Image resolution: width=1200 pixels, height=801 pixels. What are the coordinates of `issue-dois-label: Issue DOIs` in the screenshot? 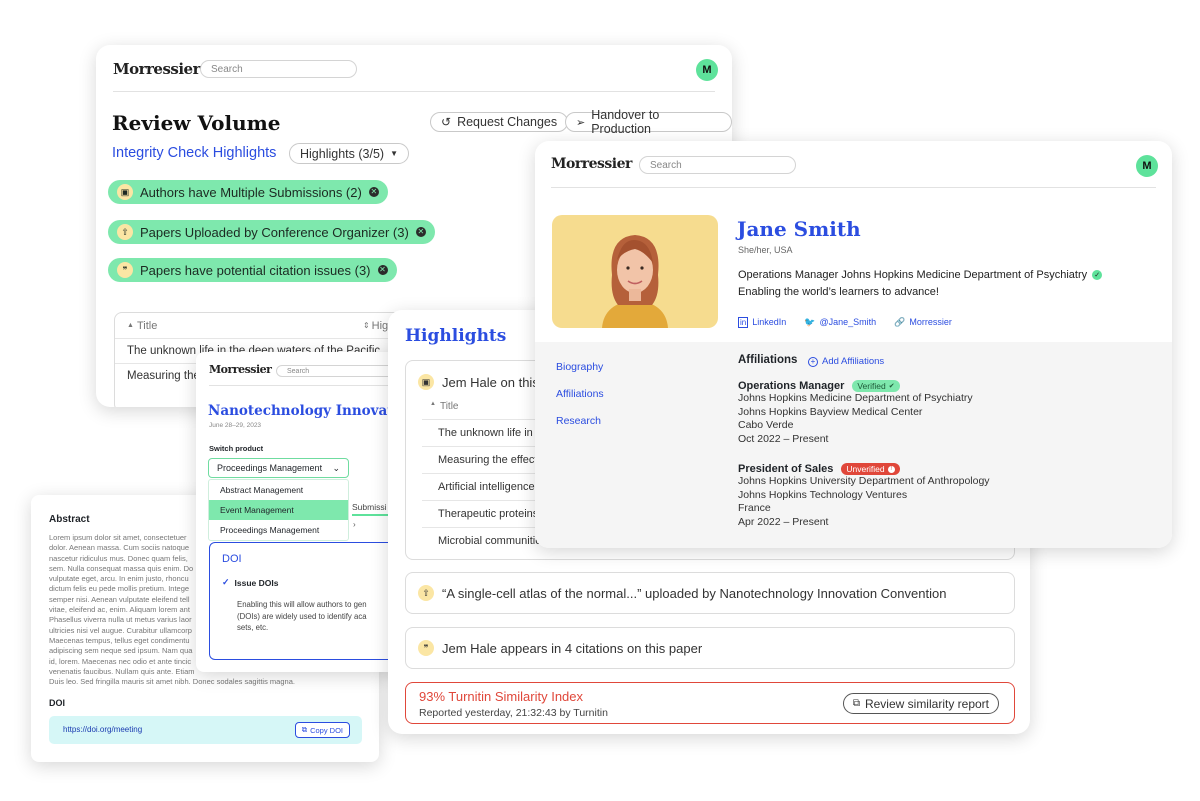 It's located at (256, 582).